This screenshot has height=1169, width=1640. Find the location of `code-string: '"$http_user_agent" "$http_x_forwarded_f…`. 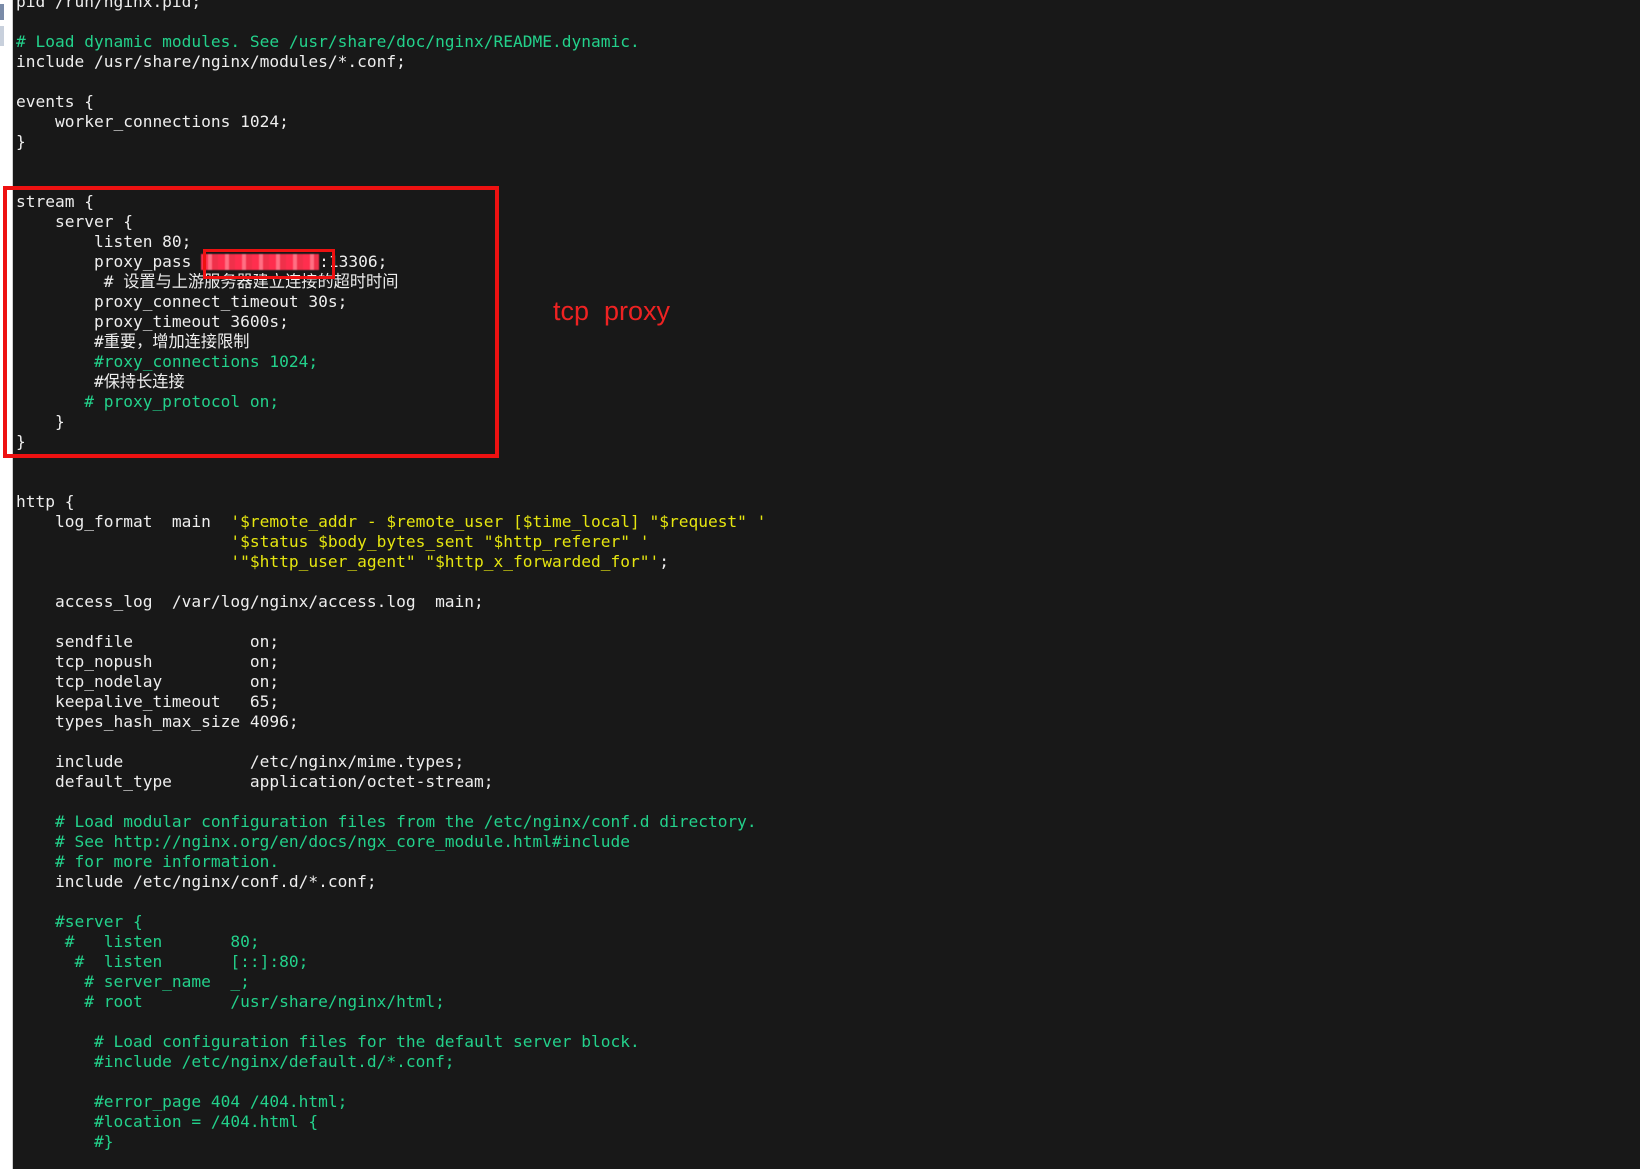

code-string: '"$http_user_agent" "$http_x_forwarded_f… is located at coordinates (445, 561).